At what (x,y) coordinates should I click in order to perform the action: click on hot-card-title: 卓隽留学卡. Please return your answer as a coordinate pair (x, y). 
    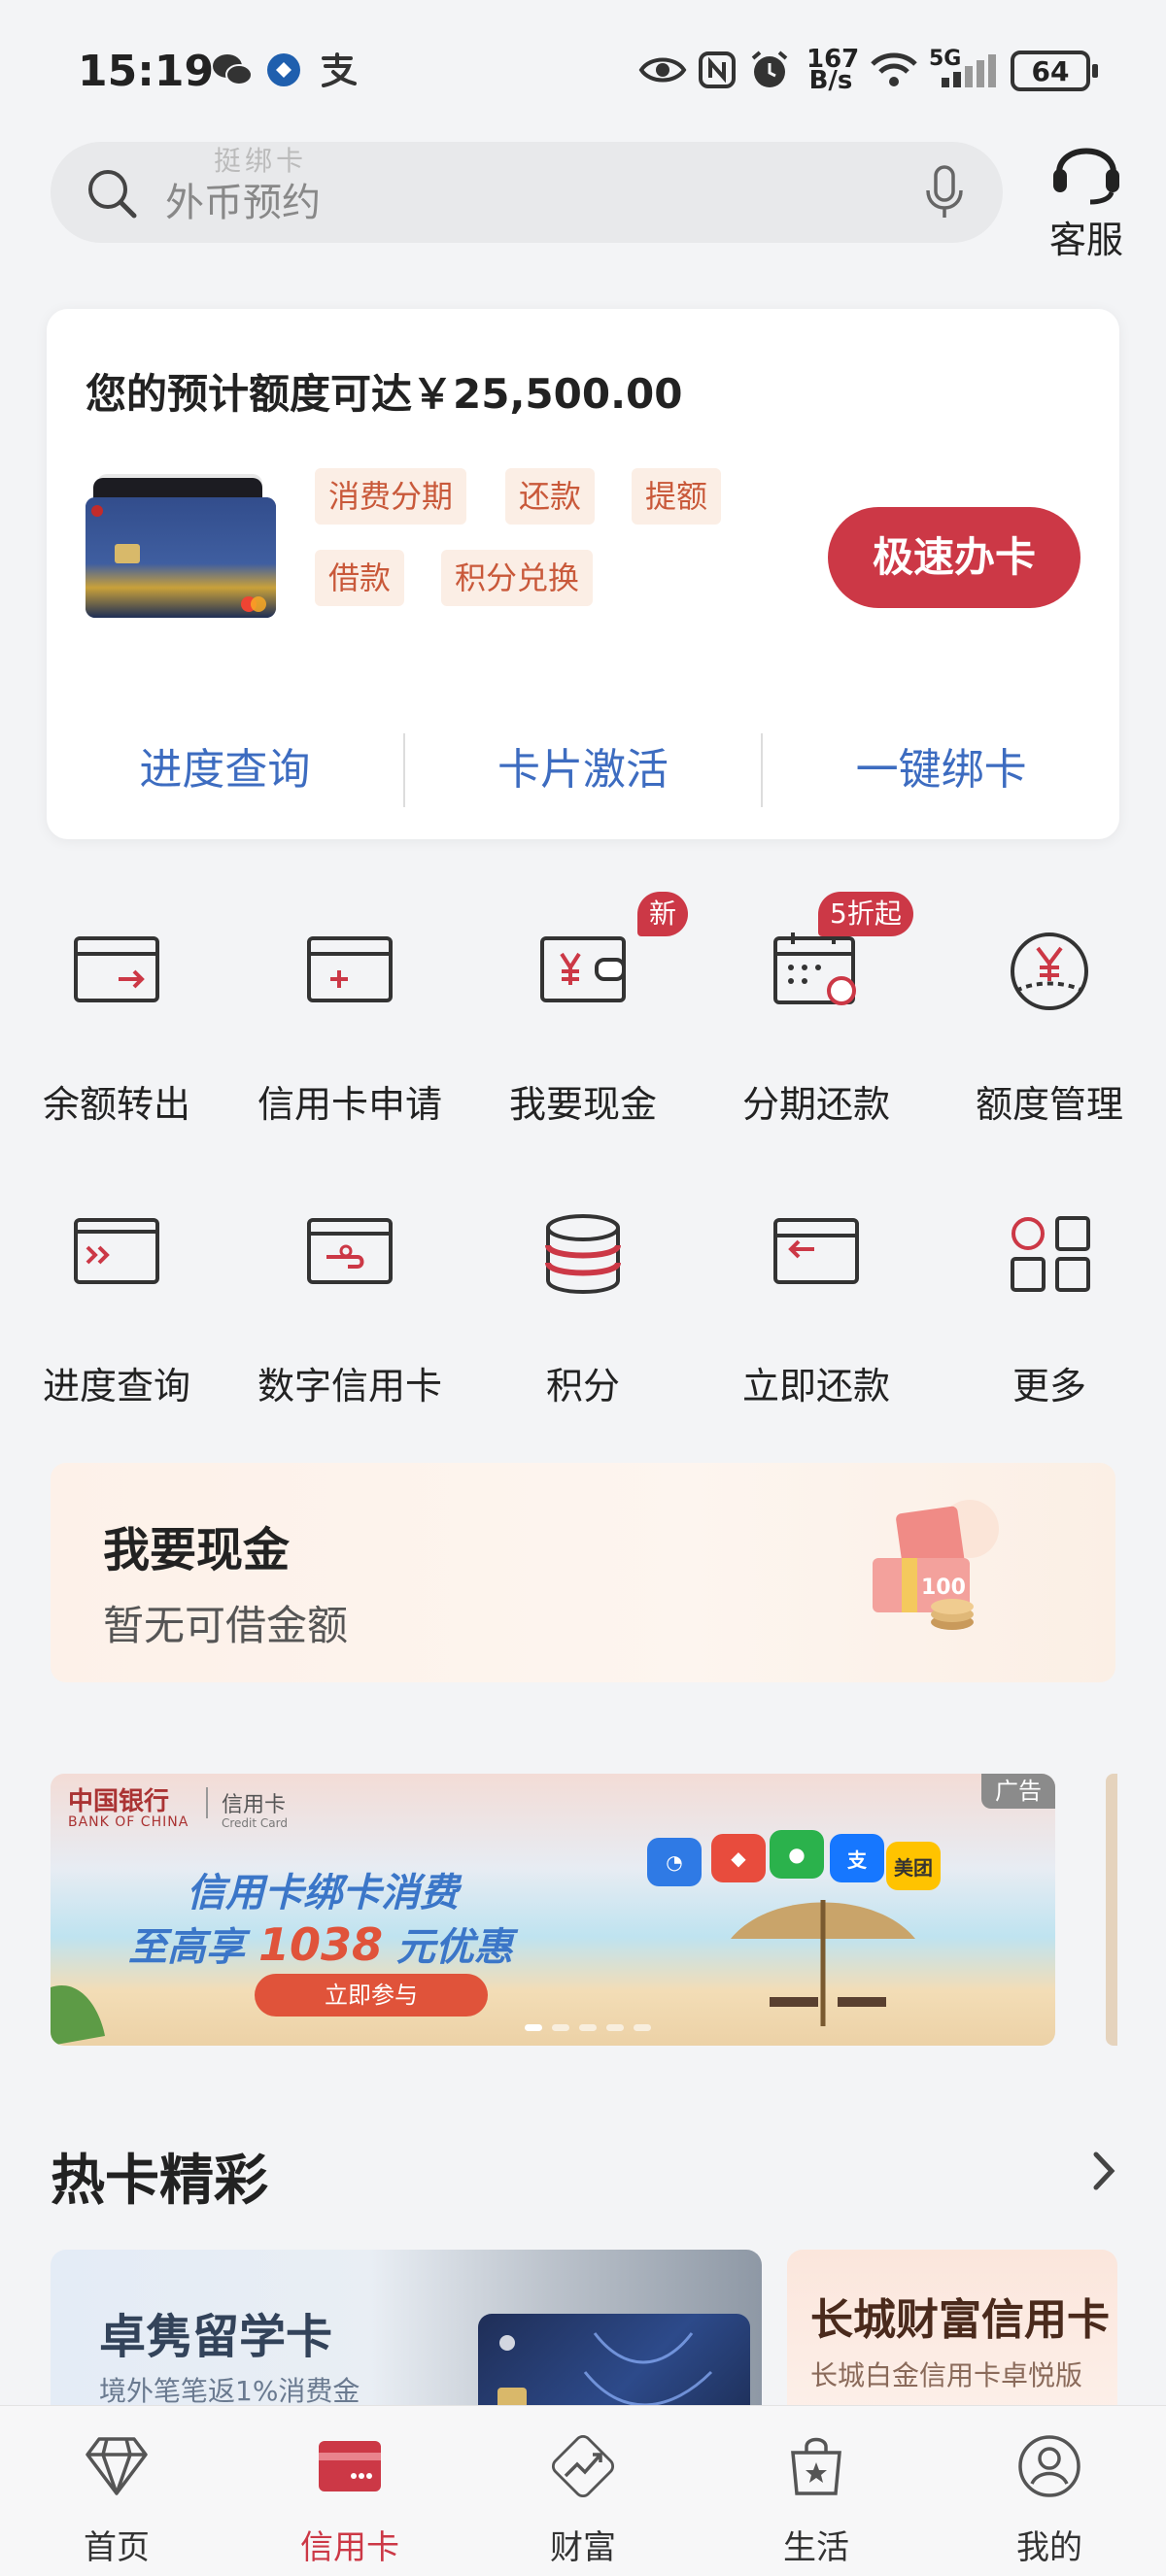
    Looking at the image, I should click on (216, 2337).